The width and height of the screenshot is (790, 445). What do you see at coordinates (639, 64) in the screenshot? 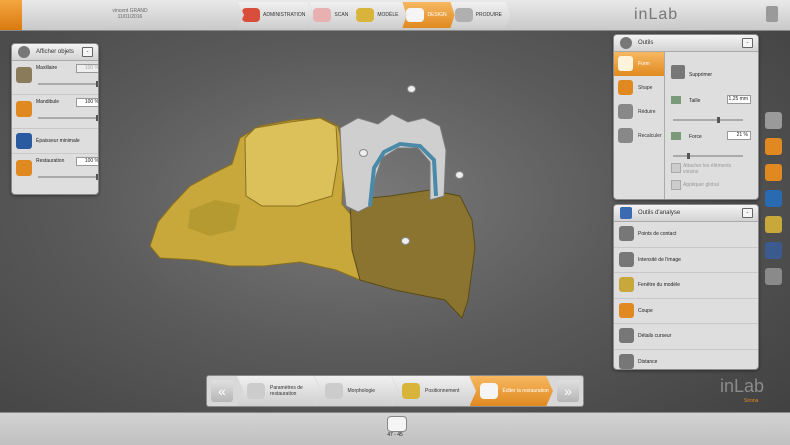
I see `tab-form: Form` at bounding box center [639, 64].